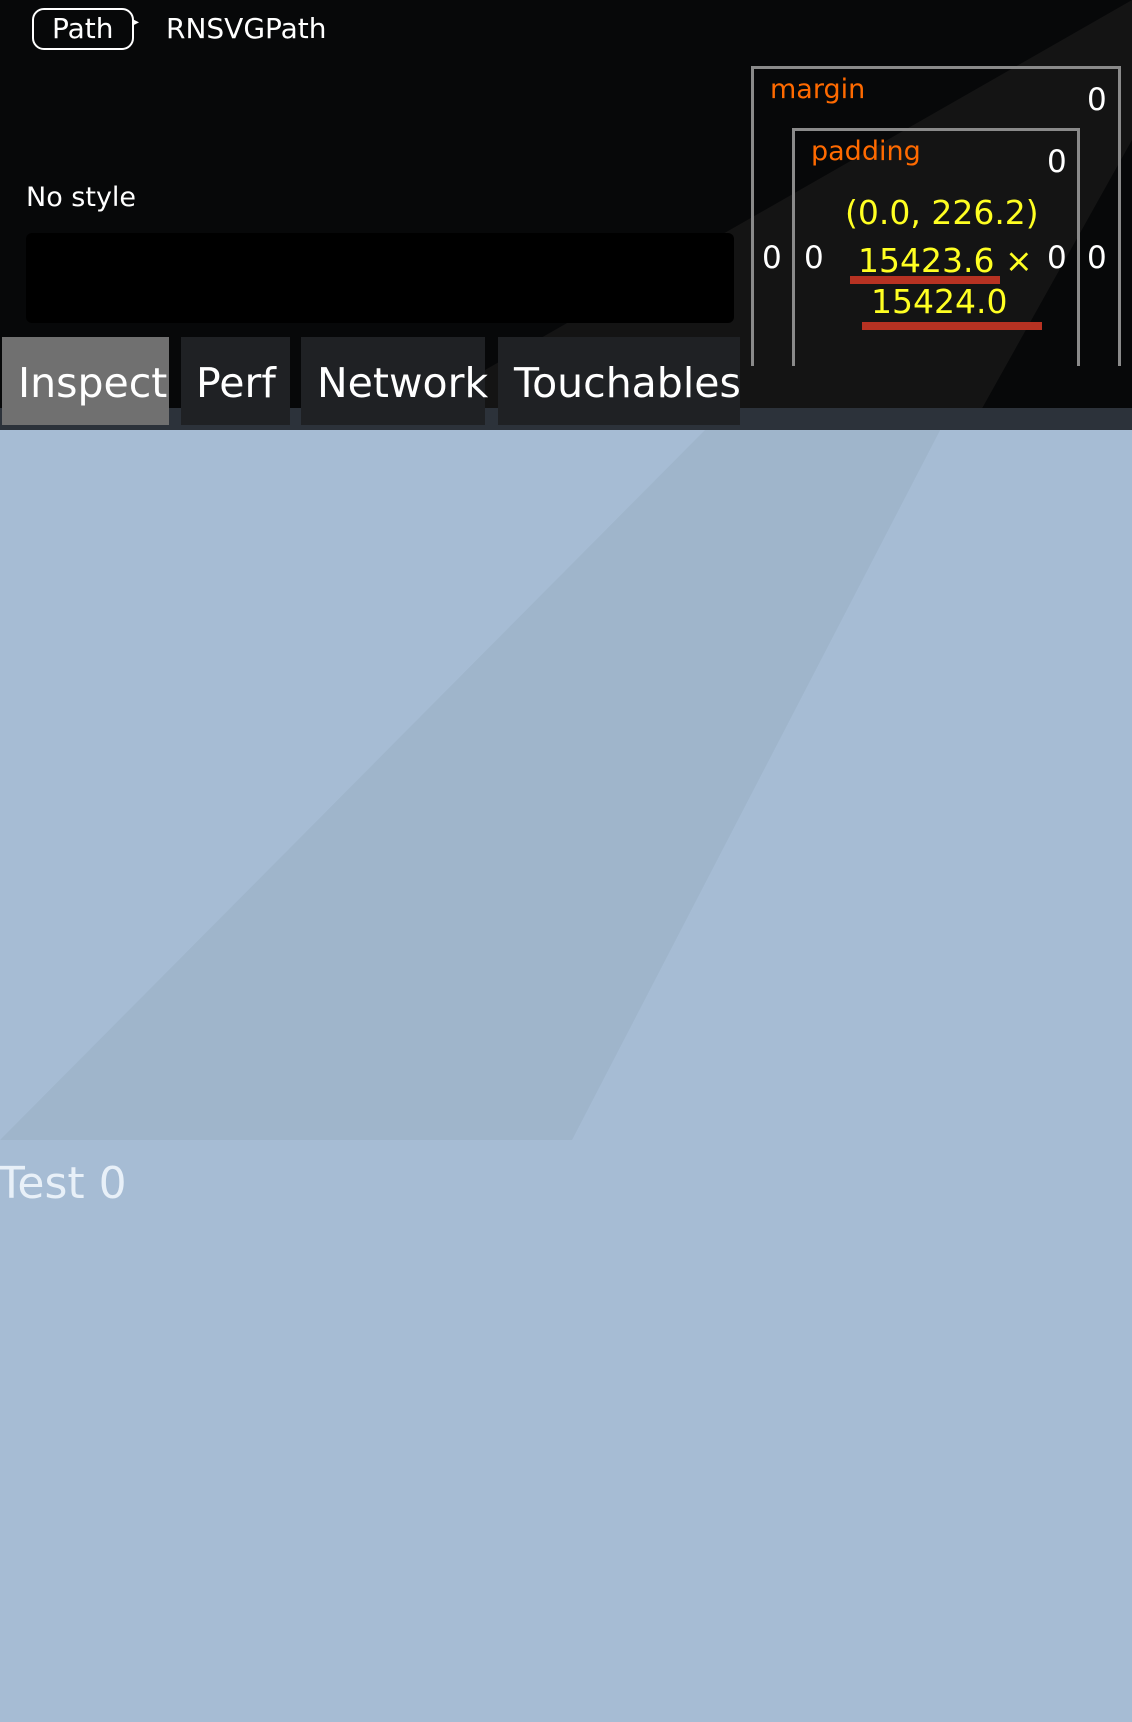 This screenshot has width=1132, height=1722. What do you see at coordinates (818, 89) in the screenshot?
I see `margin-label: margin` at bounding box center [818, 89].